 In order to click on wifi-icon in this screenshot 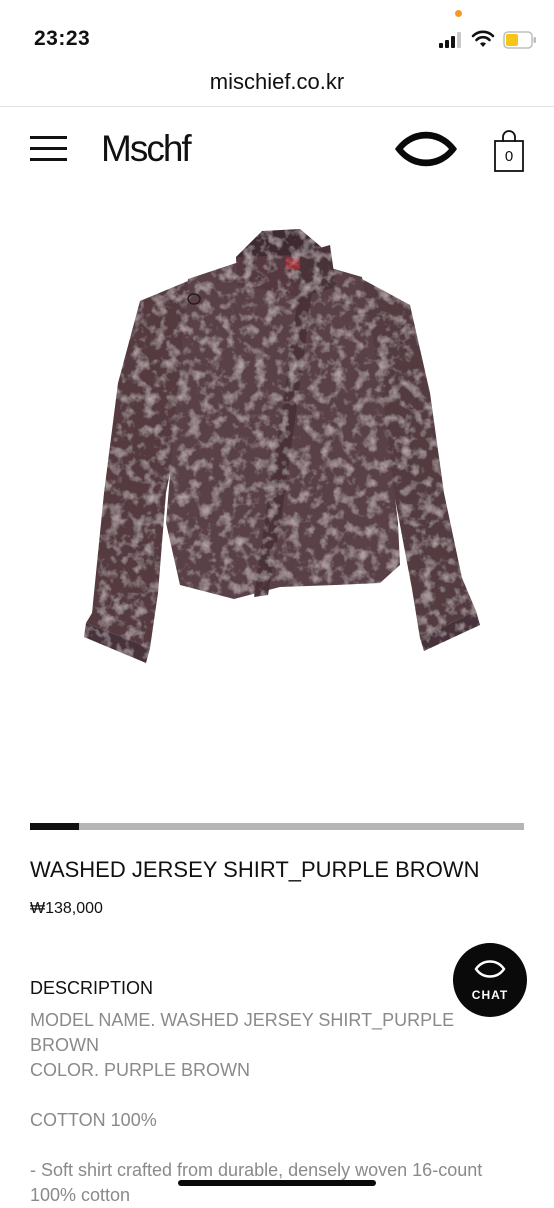, I will do `click(483, 38)`.